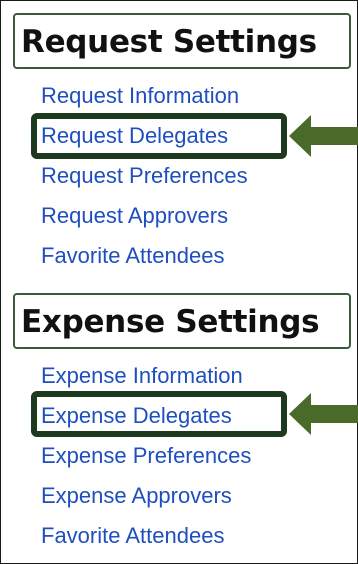  I want to click on request-settings-header: Request Settings, so click(182, 41).